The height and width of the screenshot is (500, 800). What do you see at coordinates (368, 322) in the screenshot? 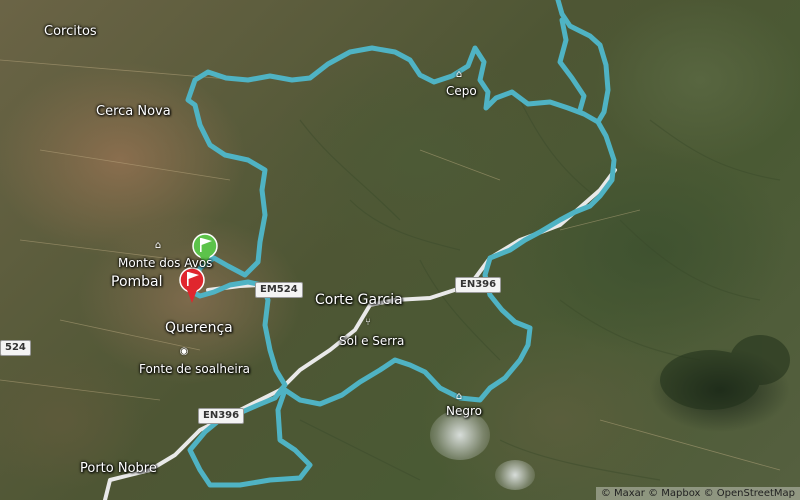
I see `restaurant-icon: ⑂` at bounding box center [368, 322].